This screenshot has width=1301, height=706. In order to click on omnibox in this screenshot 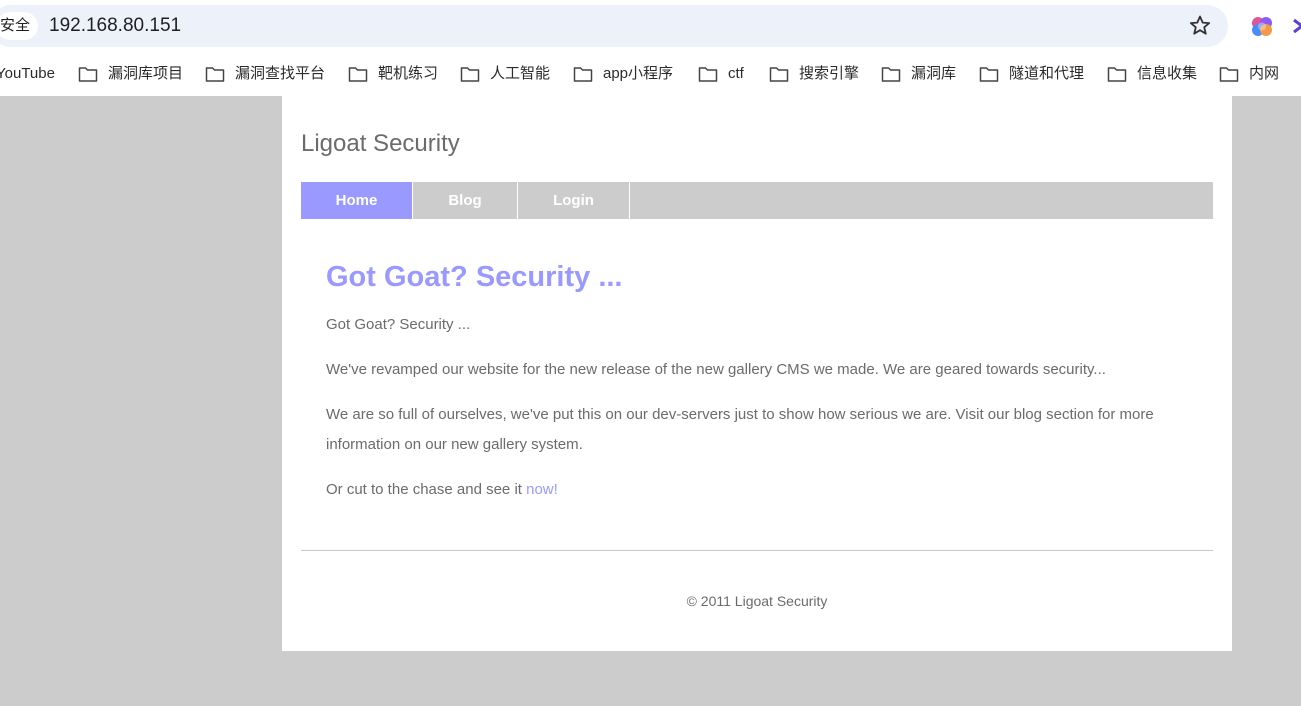, I will do `click(614, 26)`.